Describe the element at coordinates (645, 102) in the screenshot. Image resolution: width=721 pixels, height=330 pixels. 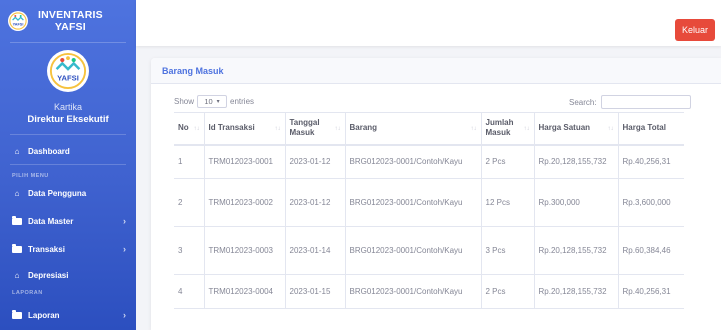
I see `search-input` at that location.